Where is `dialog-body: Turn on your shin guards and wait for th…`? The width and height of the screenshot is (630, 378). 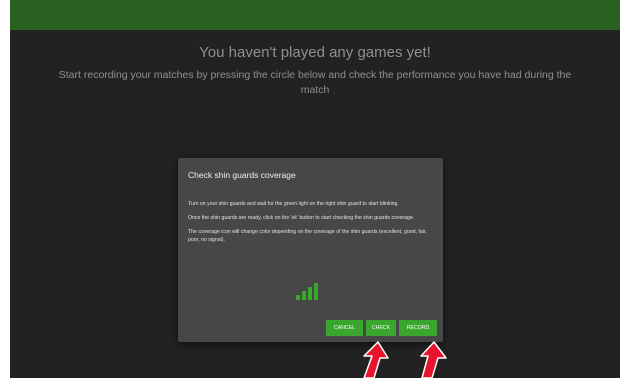 dialog-body: Turn on your shin guards and wait for th… is located at coordinates (308, 225).